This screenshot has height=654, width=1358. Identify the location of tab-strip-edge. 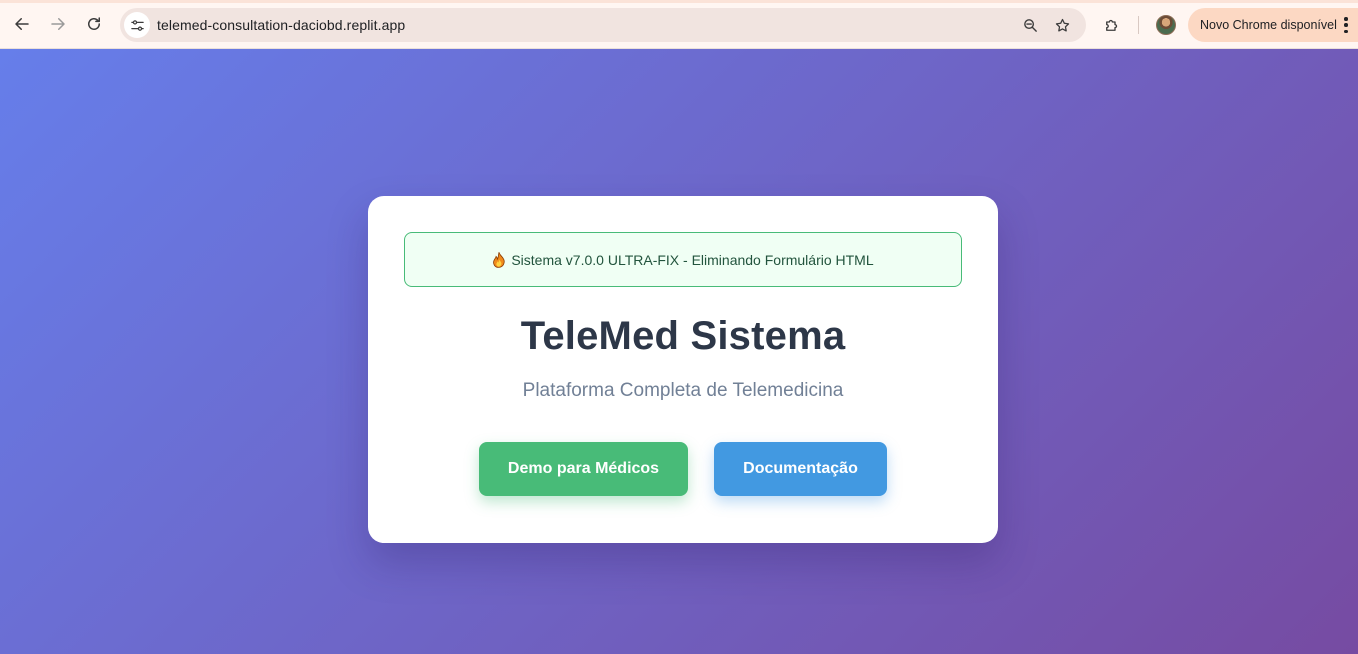
(679, 1).